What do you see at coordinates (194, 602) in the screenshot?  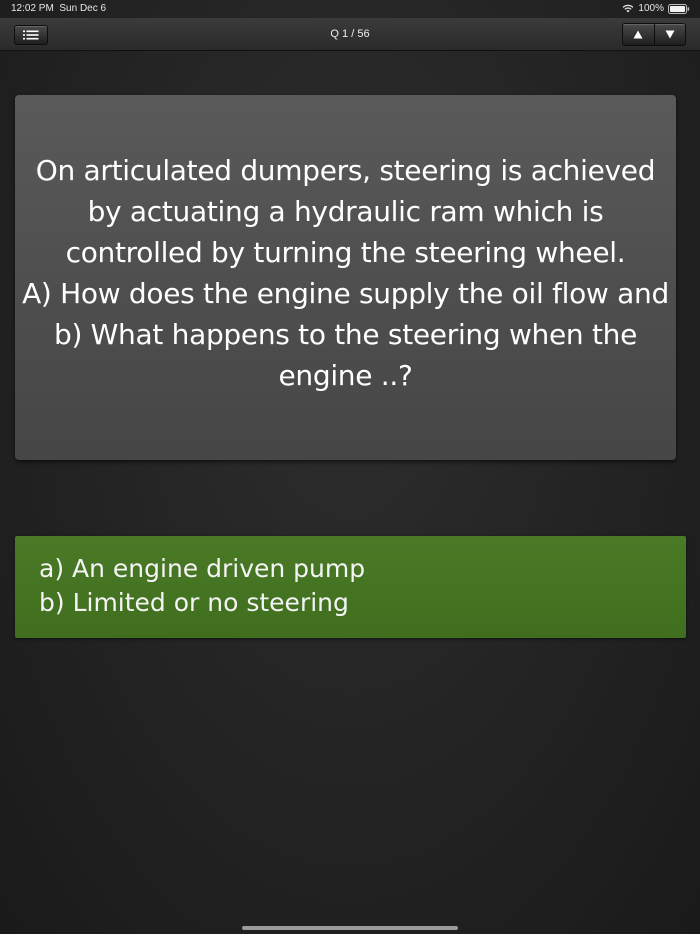 I see `answer-line-b: b) Limited or no steering` at bounding box center [194, 602].